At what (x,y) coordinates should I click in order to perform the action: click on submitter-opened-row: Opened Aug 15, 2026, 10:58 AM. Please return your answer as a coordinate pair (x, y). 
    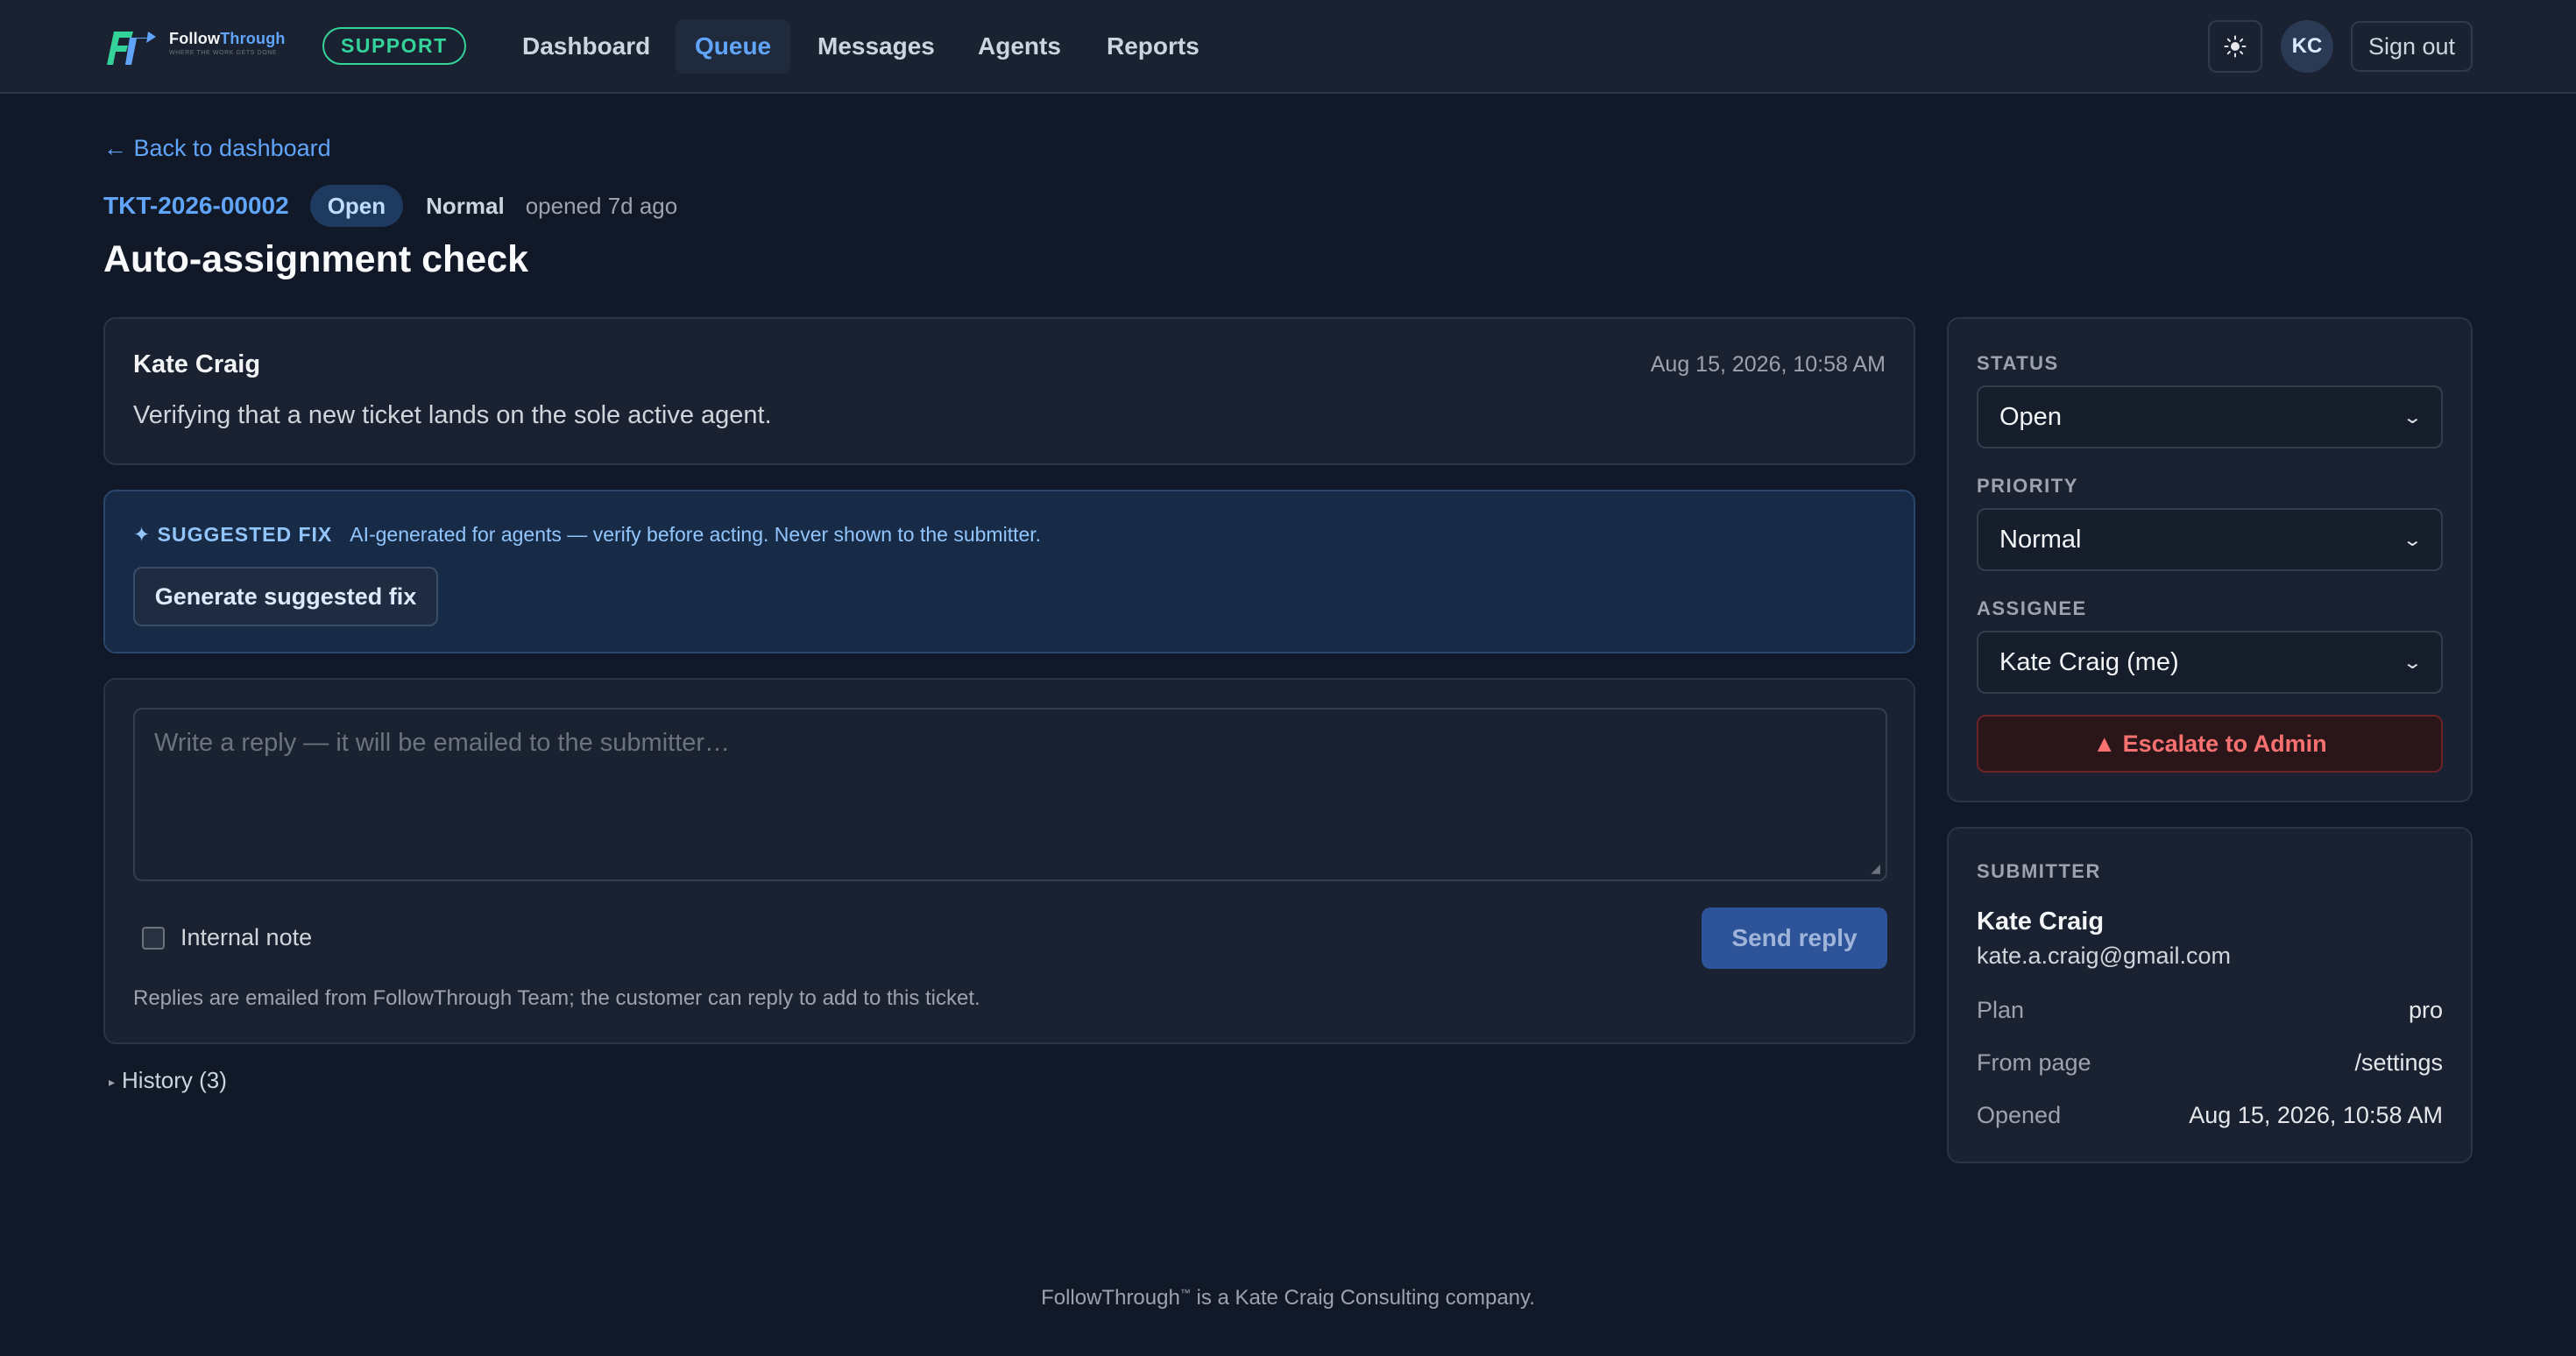
    Looking at the image, I should click on (2210, 1115).